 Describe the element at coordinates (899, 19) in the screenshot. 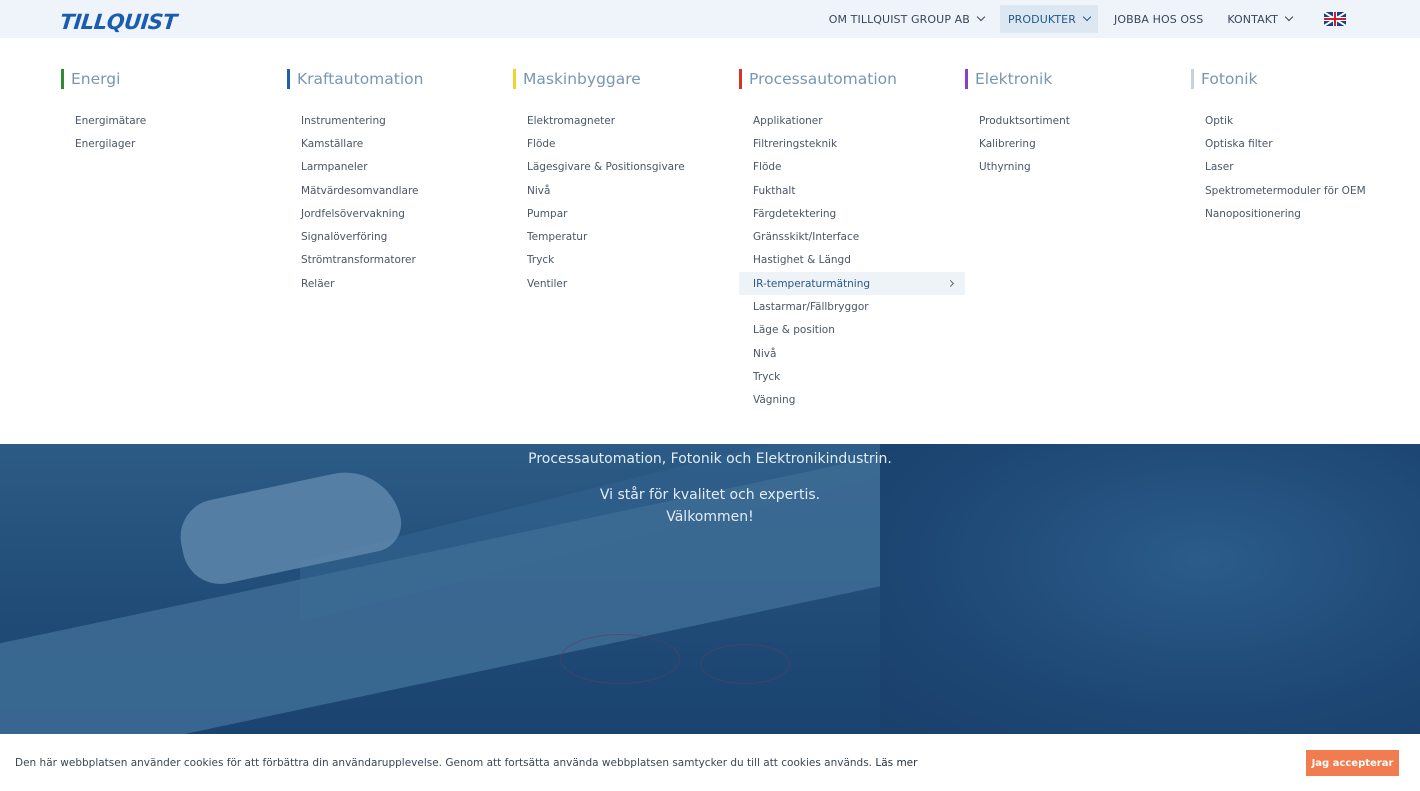

I see `nav-item-label: OM TILLQUIST GROUP AB` at that location.